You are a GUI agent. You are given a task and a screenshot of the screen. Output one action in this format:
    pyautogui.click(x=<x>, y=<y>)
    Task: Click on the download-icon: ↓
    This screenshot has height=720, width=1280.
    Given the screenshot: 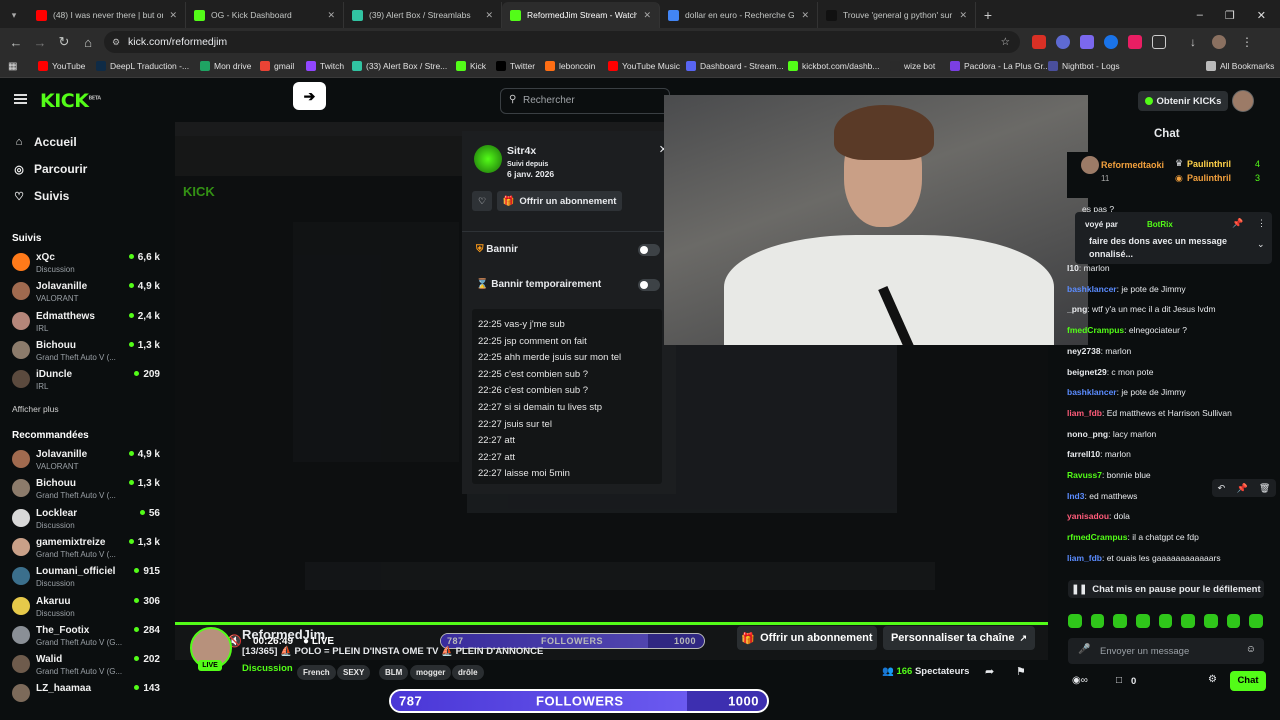 What is the action you would take?
    pyautogui.click(x=1193, y=42)
    